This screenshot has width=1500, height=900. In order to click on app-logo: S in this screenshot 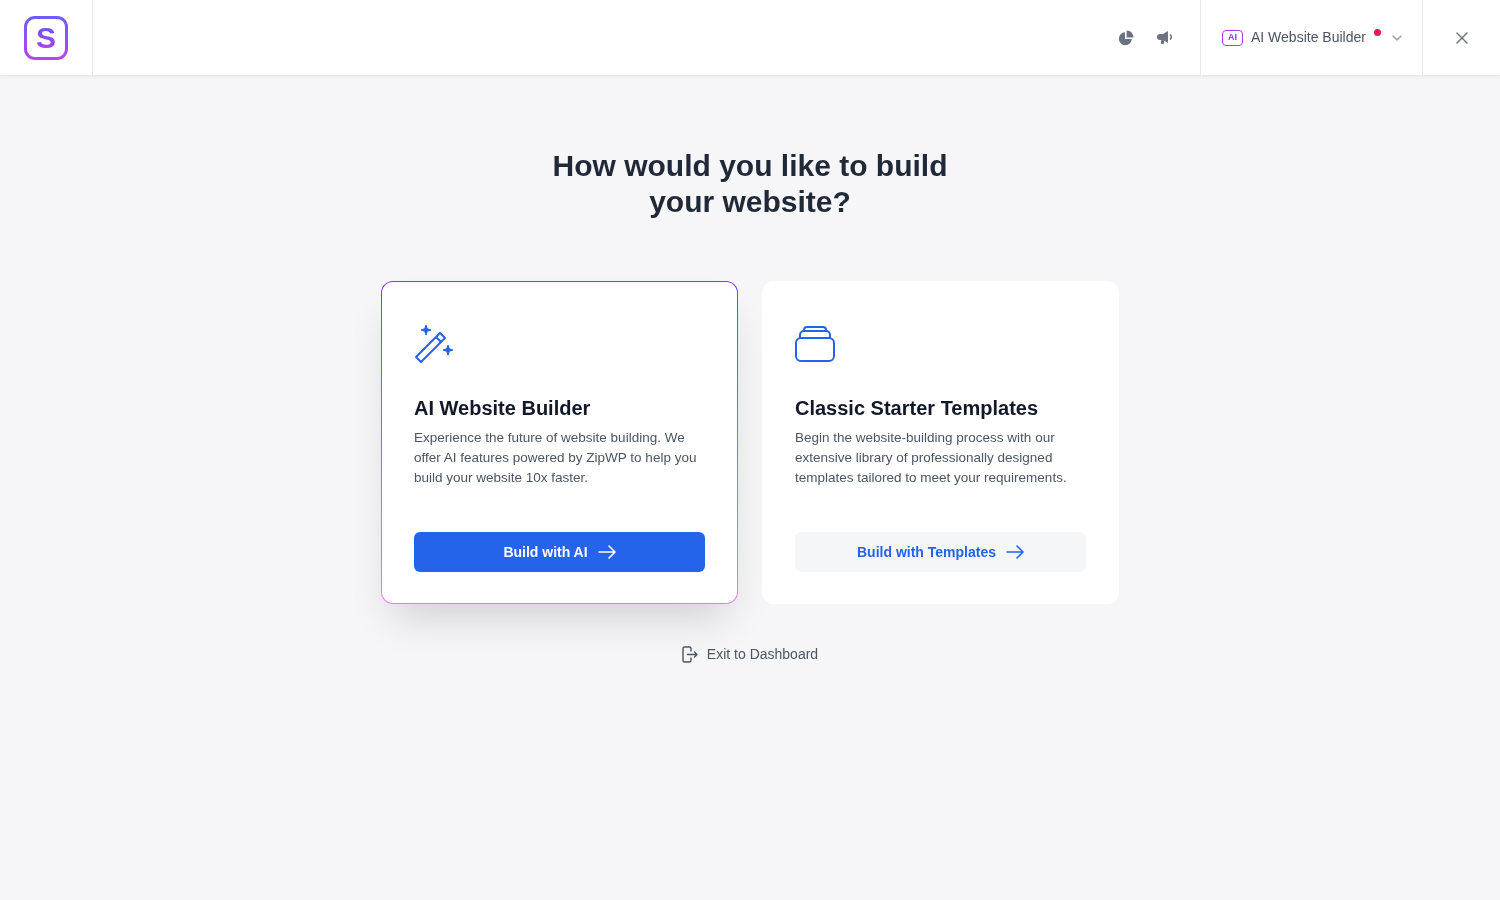, I will do `click(46, 37)`.